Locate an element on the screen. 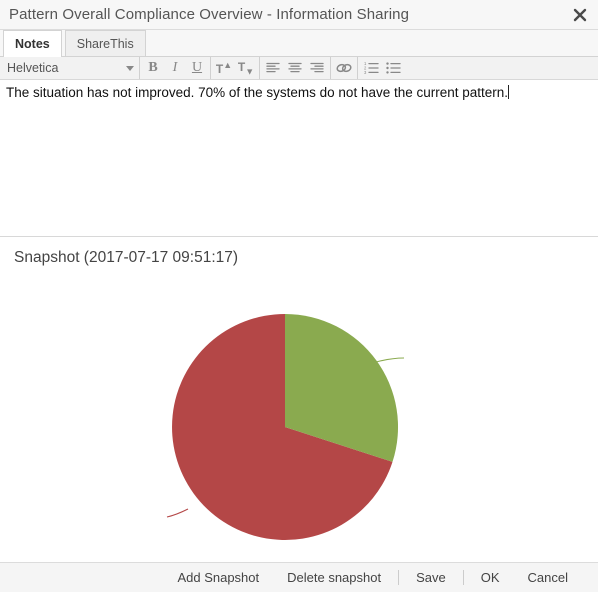 The width and height of the screenshot is (598, 592). underline-button: U is located at coordinates (197, 68).